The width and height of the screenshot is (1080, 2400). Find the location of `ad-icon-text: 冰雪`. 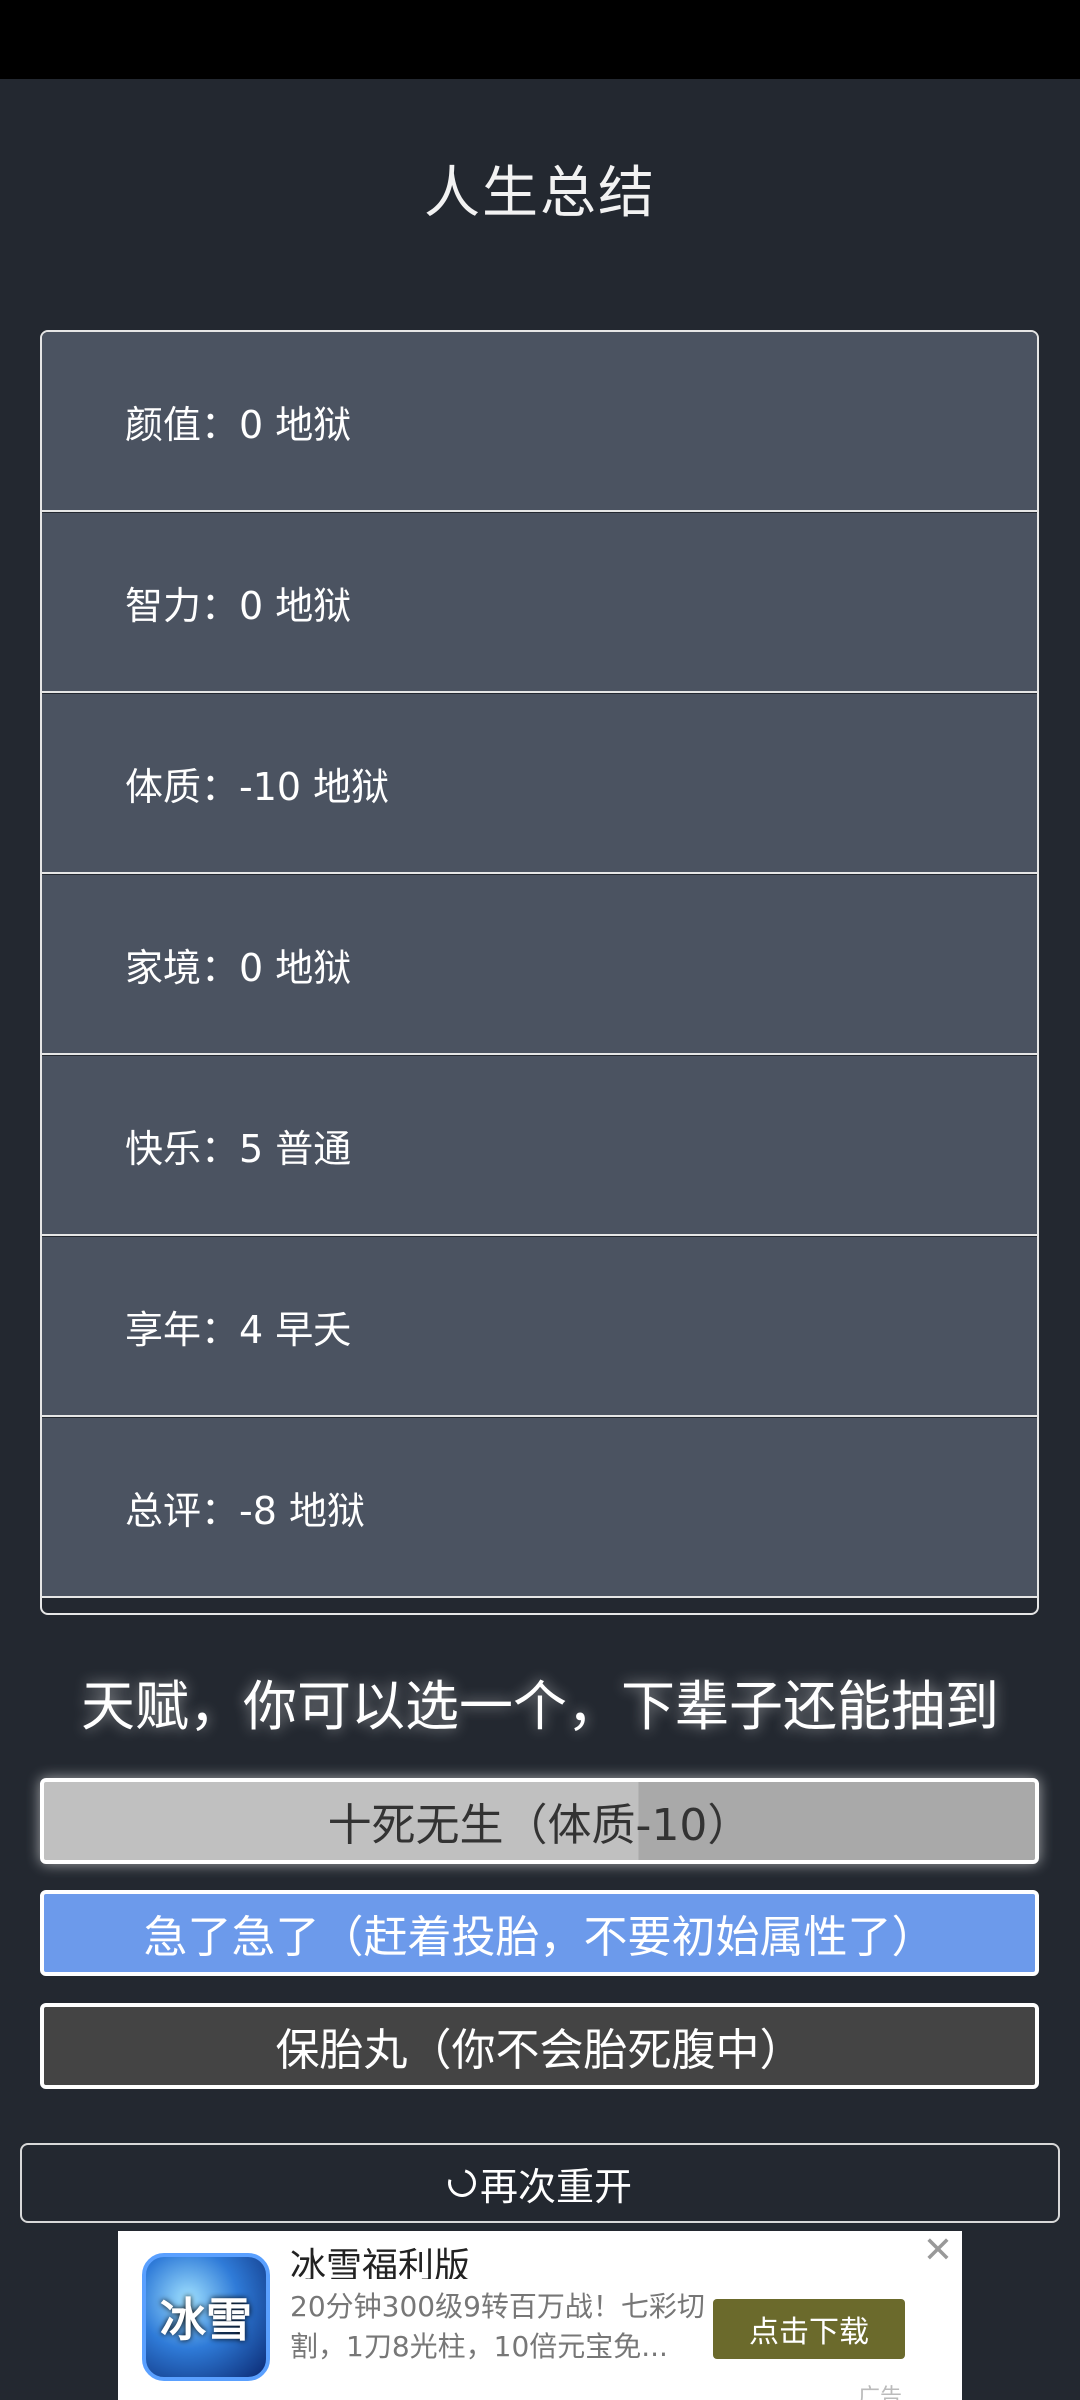

ad-icon-text: 冰雪 is located at coordinates (206, 2320).